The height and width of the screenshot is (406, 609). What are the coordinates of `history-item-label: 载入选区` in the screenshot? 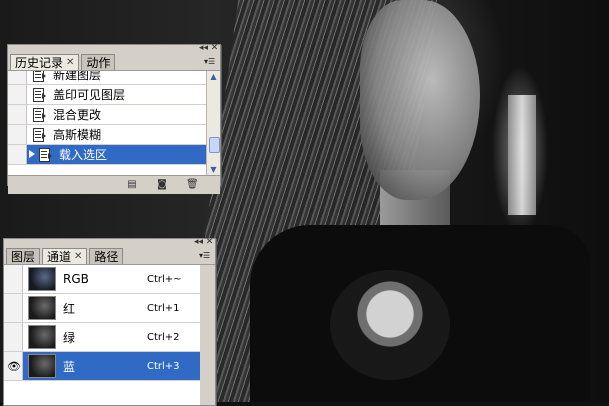 It's located at (83, 155).